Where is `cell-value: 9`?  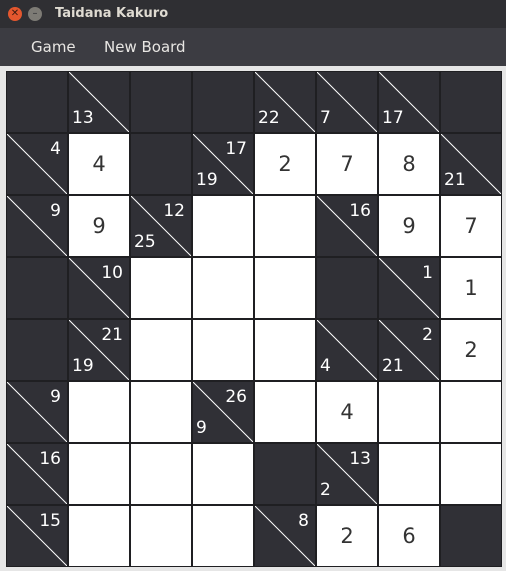 cell-value: 9 is located at coordinates (99, 226).